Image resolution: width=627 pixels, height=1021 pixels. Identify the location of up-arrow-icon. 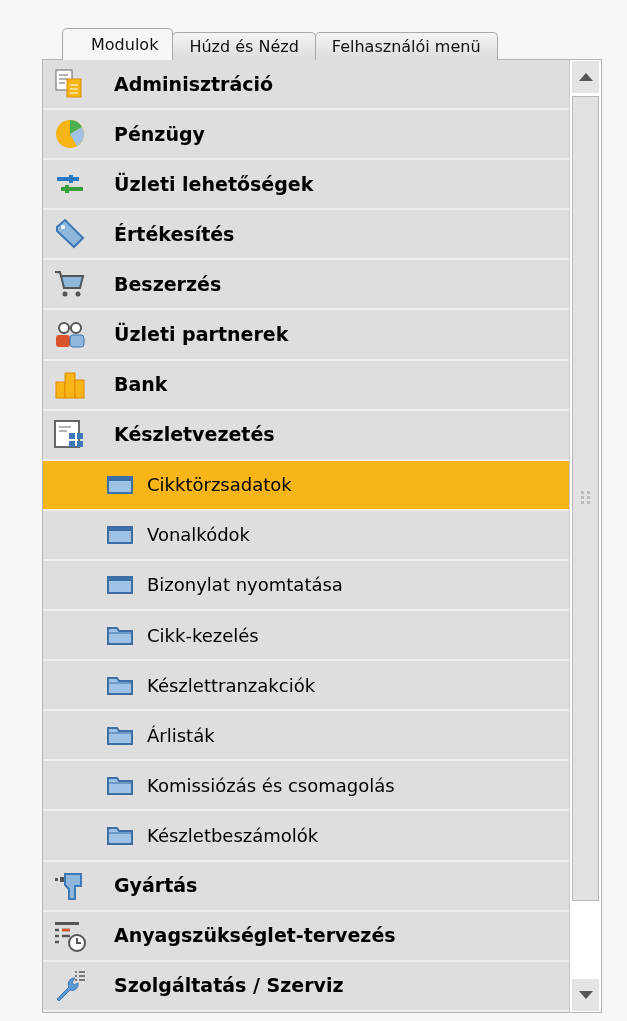
(585, 77).